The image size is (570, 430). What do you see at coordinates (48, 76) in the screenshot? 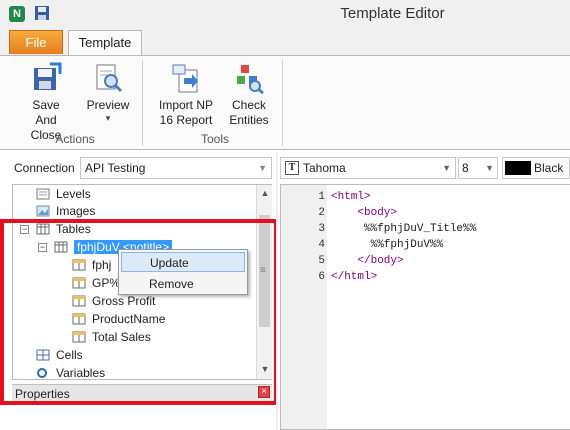
I see `save-and-close-icon` at bounding box center [48, 76].